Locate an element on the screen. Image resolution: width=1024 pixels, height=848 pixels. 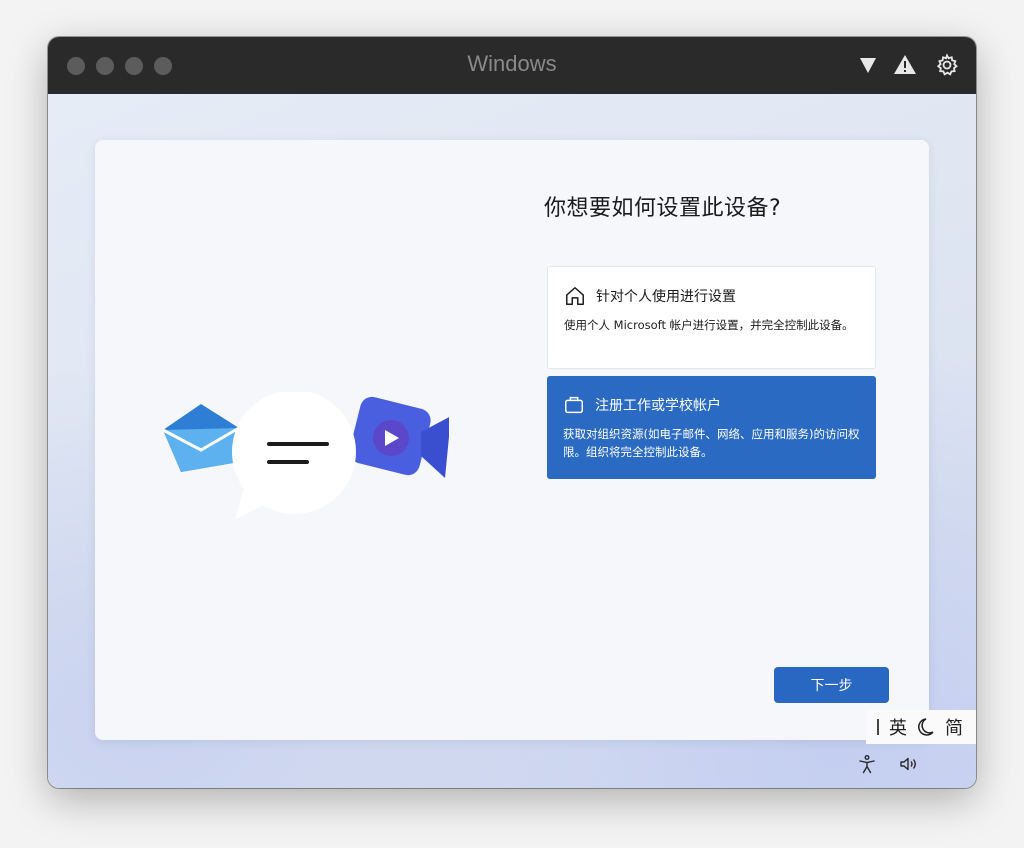
text-cursor-icon is located at coordinates (878, 727).